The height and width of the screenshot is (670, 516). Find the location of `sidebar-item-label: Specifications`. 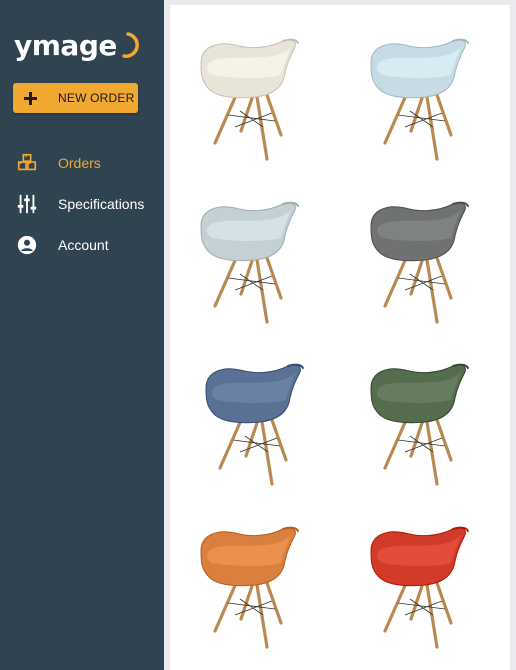

sidebar-item-label: Specifications is located at coordinates (101, 204).